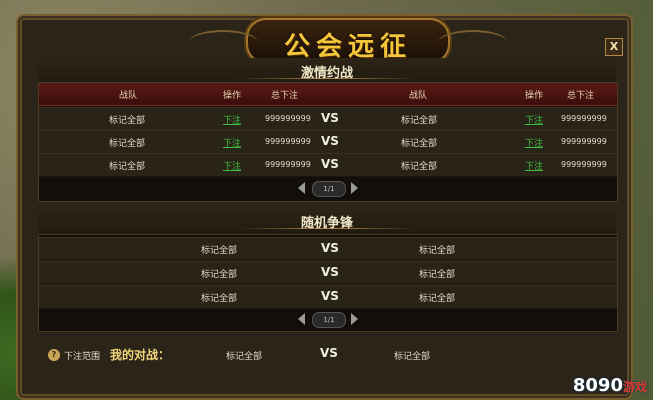  I want to click on header-op-right: 操作, so click(534, 96).